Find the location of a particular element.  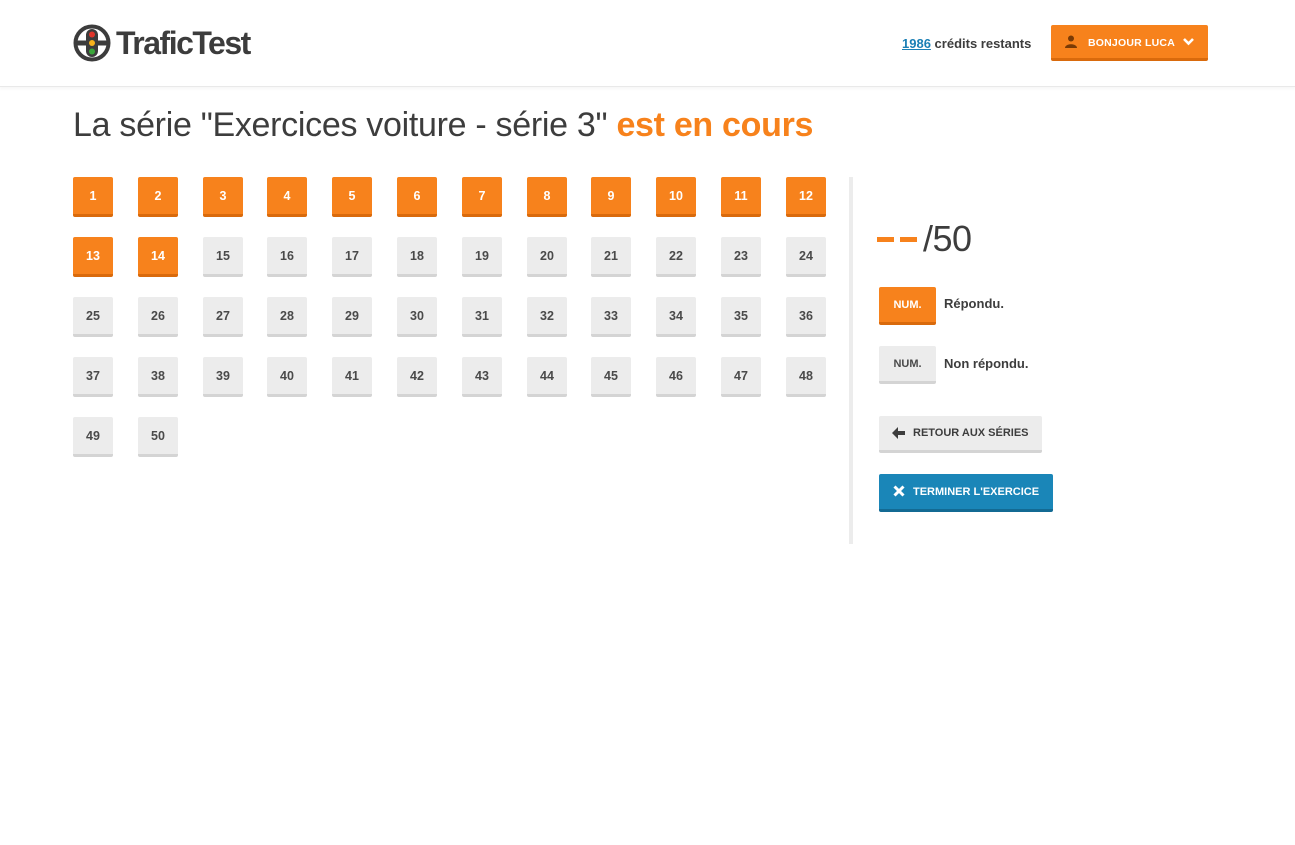

question-button-13: 13 is located at coordinates (93, 257).